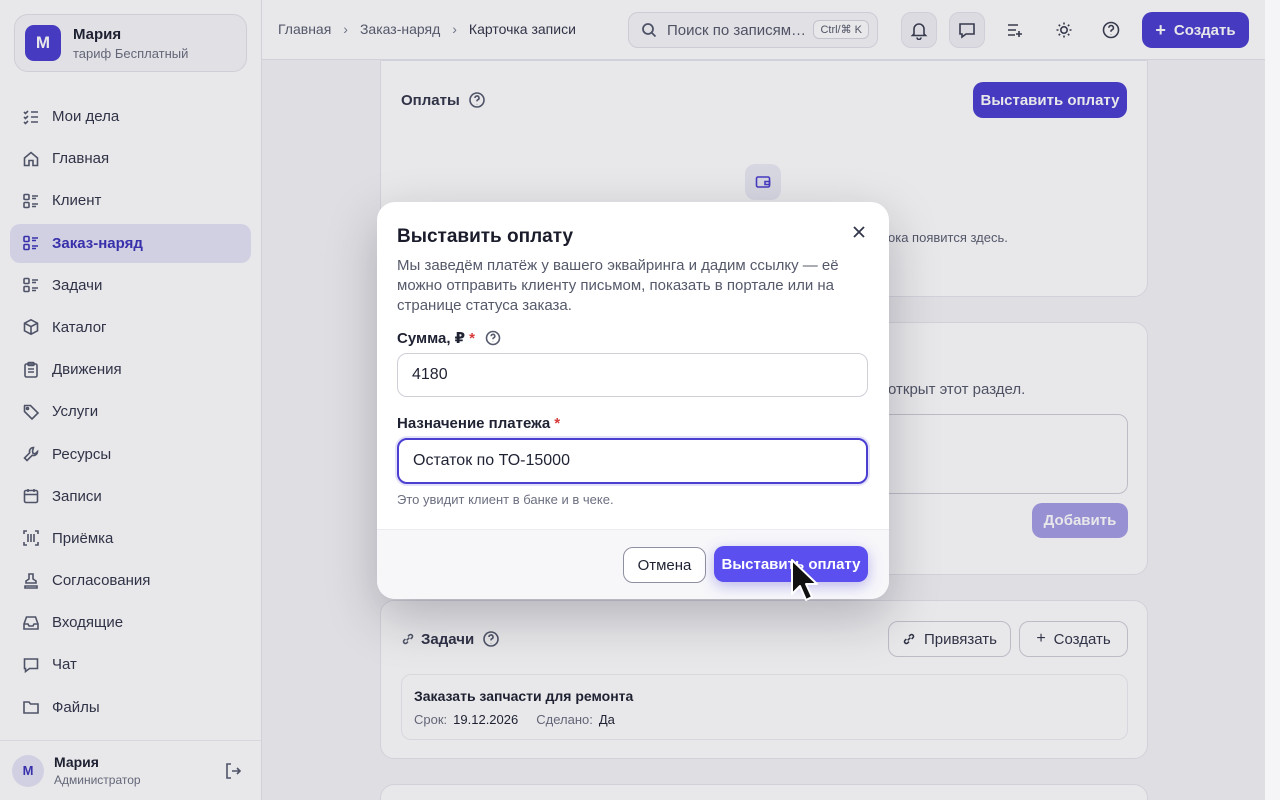 This screenshot has height=800, width=1280. Describe the element at coordinates (505, 499) in the screenshot. I see `purpose-hint: Это увидит клиент в банке и в чеке.` at that location.